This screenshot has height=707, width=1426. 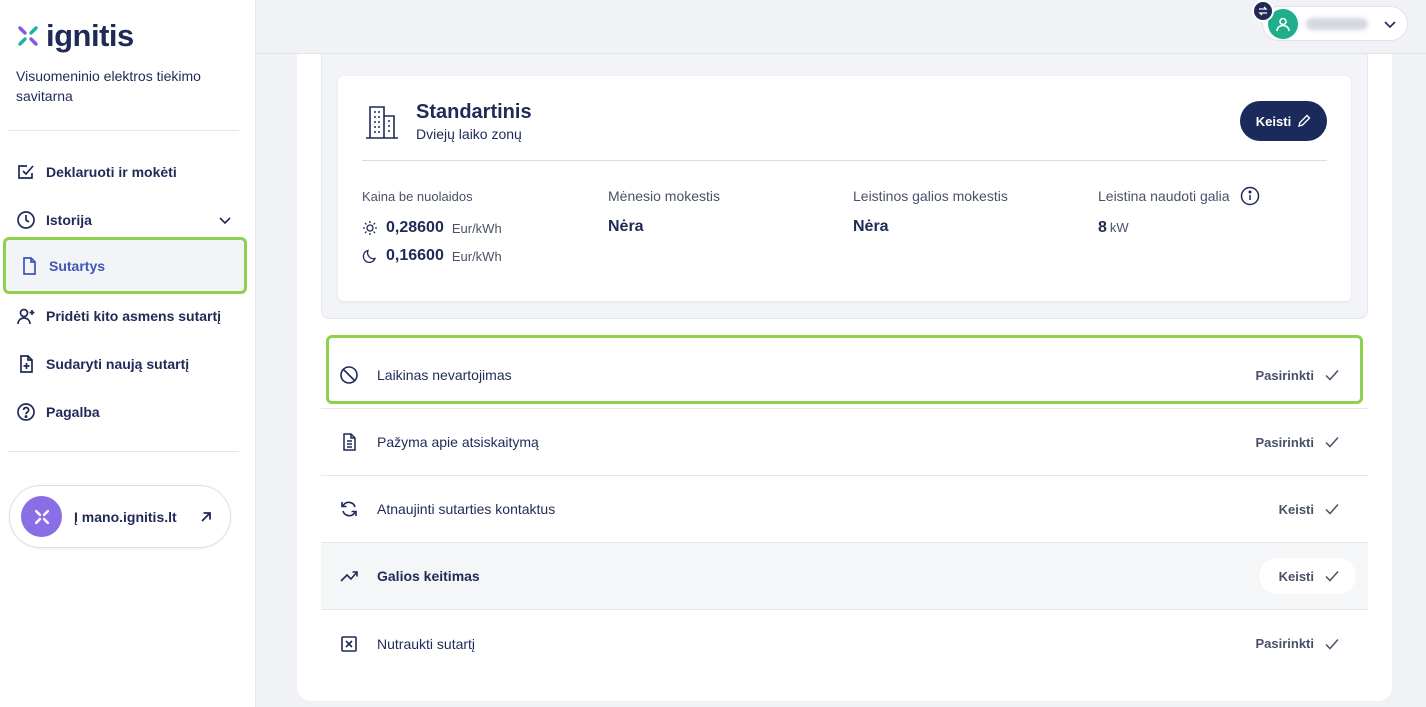 I want to click on option-galios-keitimas: Galios keitimas Keisti, so click(x=844, y=576).